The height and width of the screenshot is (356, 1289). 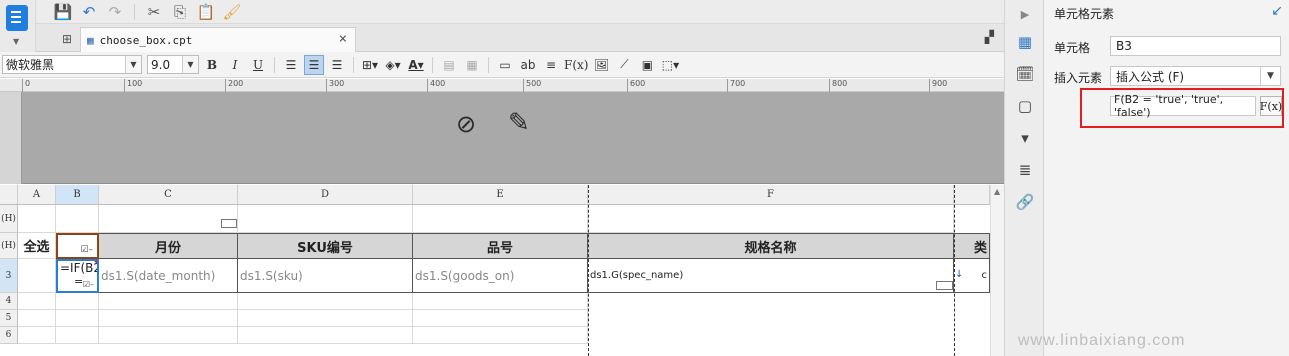 I want to click on font-color-icon: A▾, so click(x=416, y=65).